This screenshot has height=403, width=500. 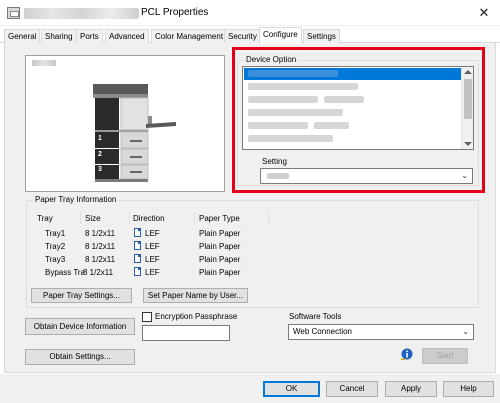 I want to click on tray-number-3: 3, so click(x=100, y=169).